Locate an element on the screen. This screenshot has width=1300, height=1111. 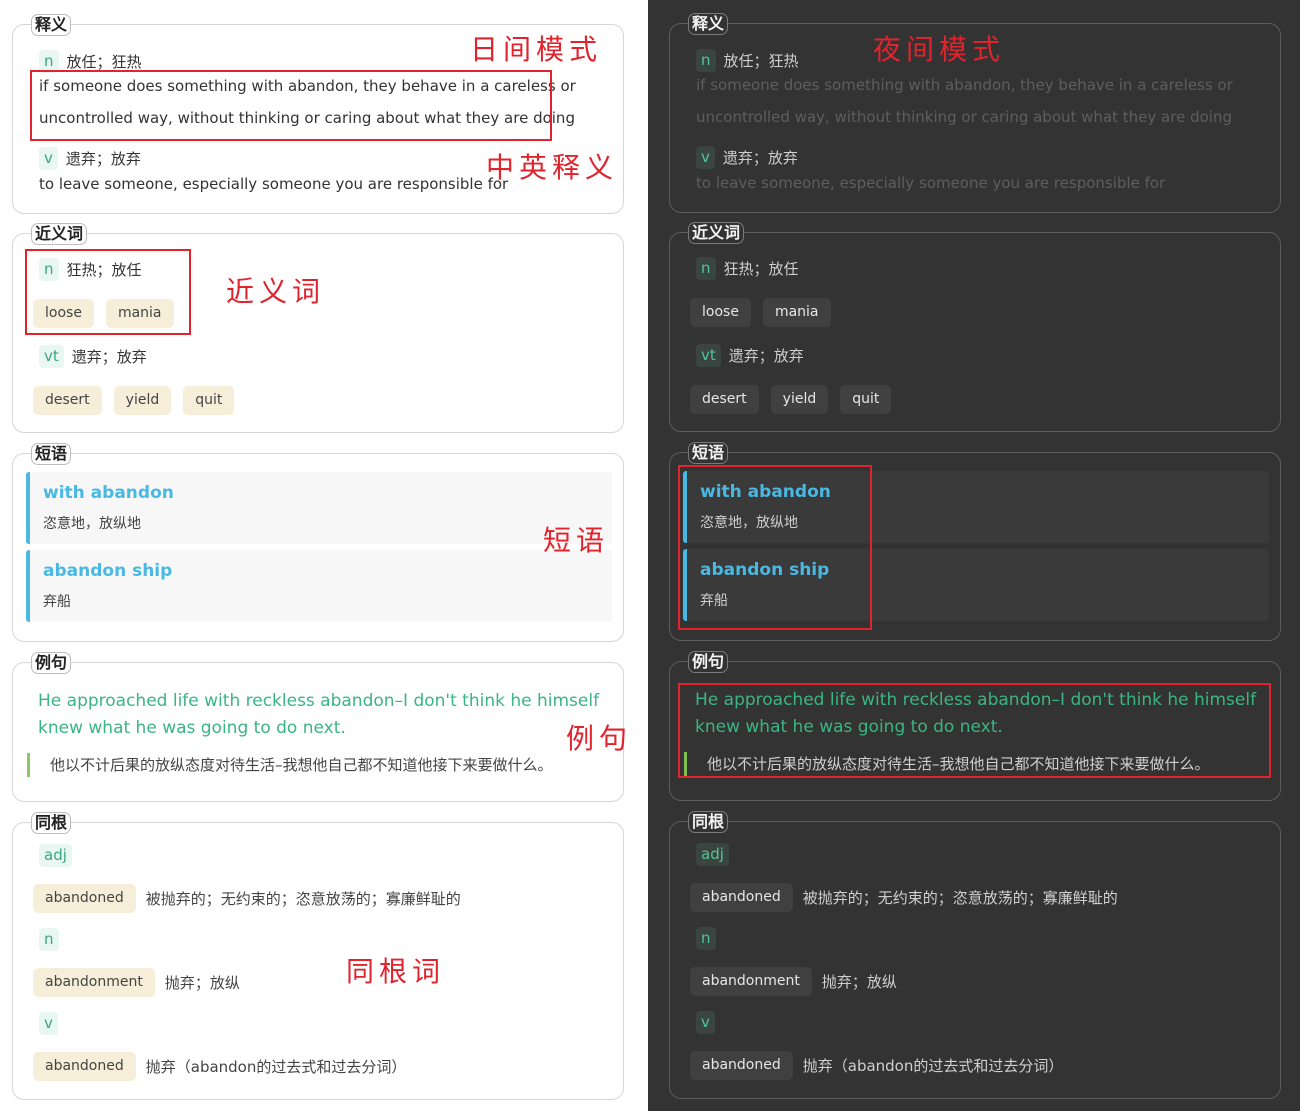
phrase-item: with abandon 恣意地，放纵地 is located at coordinates (319, 508).